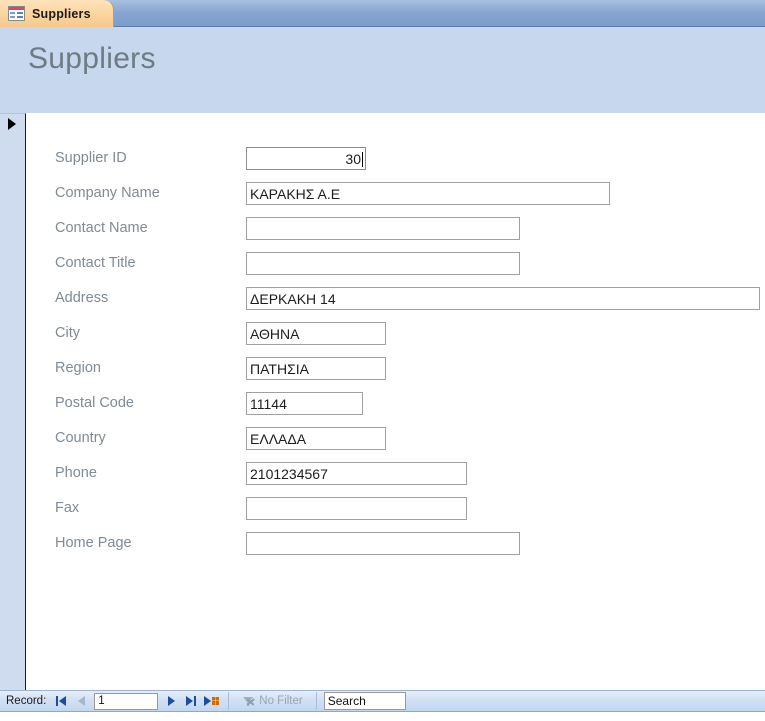  What do you see at coordinates (353, 159) in the screenshot?
I see `field-value: 30` at bounding box center [353, 159].